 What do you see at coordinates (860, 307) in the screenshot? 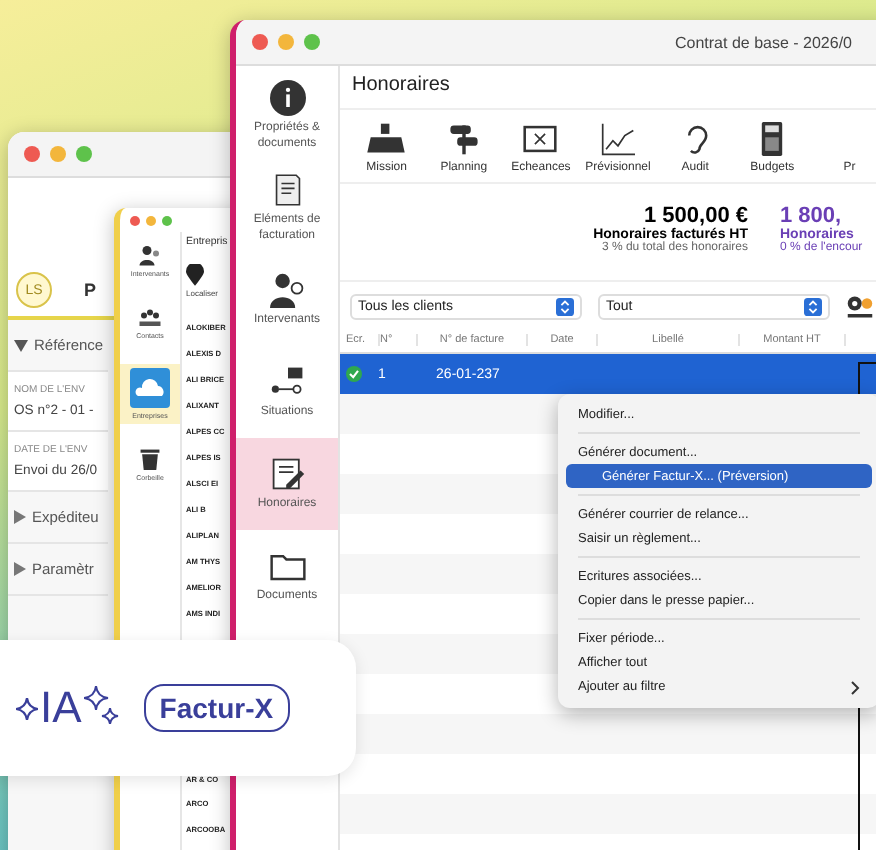
I see `settings-icon` at bounding box center [860, 307].